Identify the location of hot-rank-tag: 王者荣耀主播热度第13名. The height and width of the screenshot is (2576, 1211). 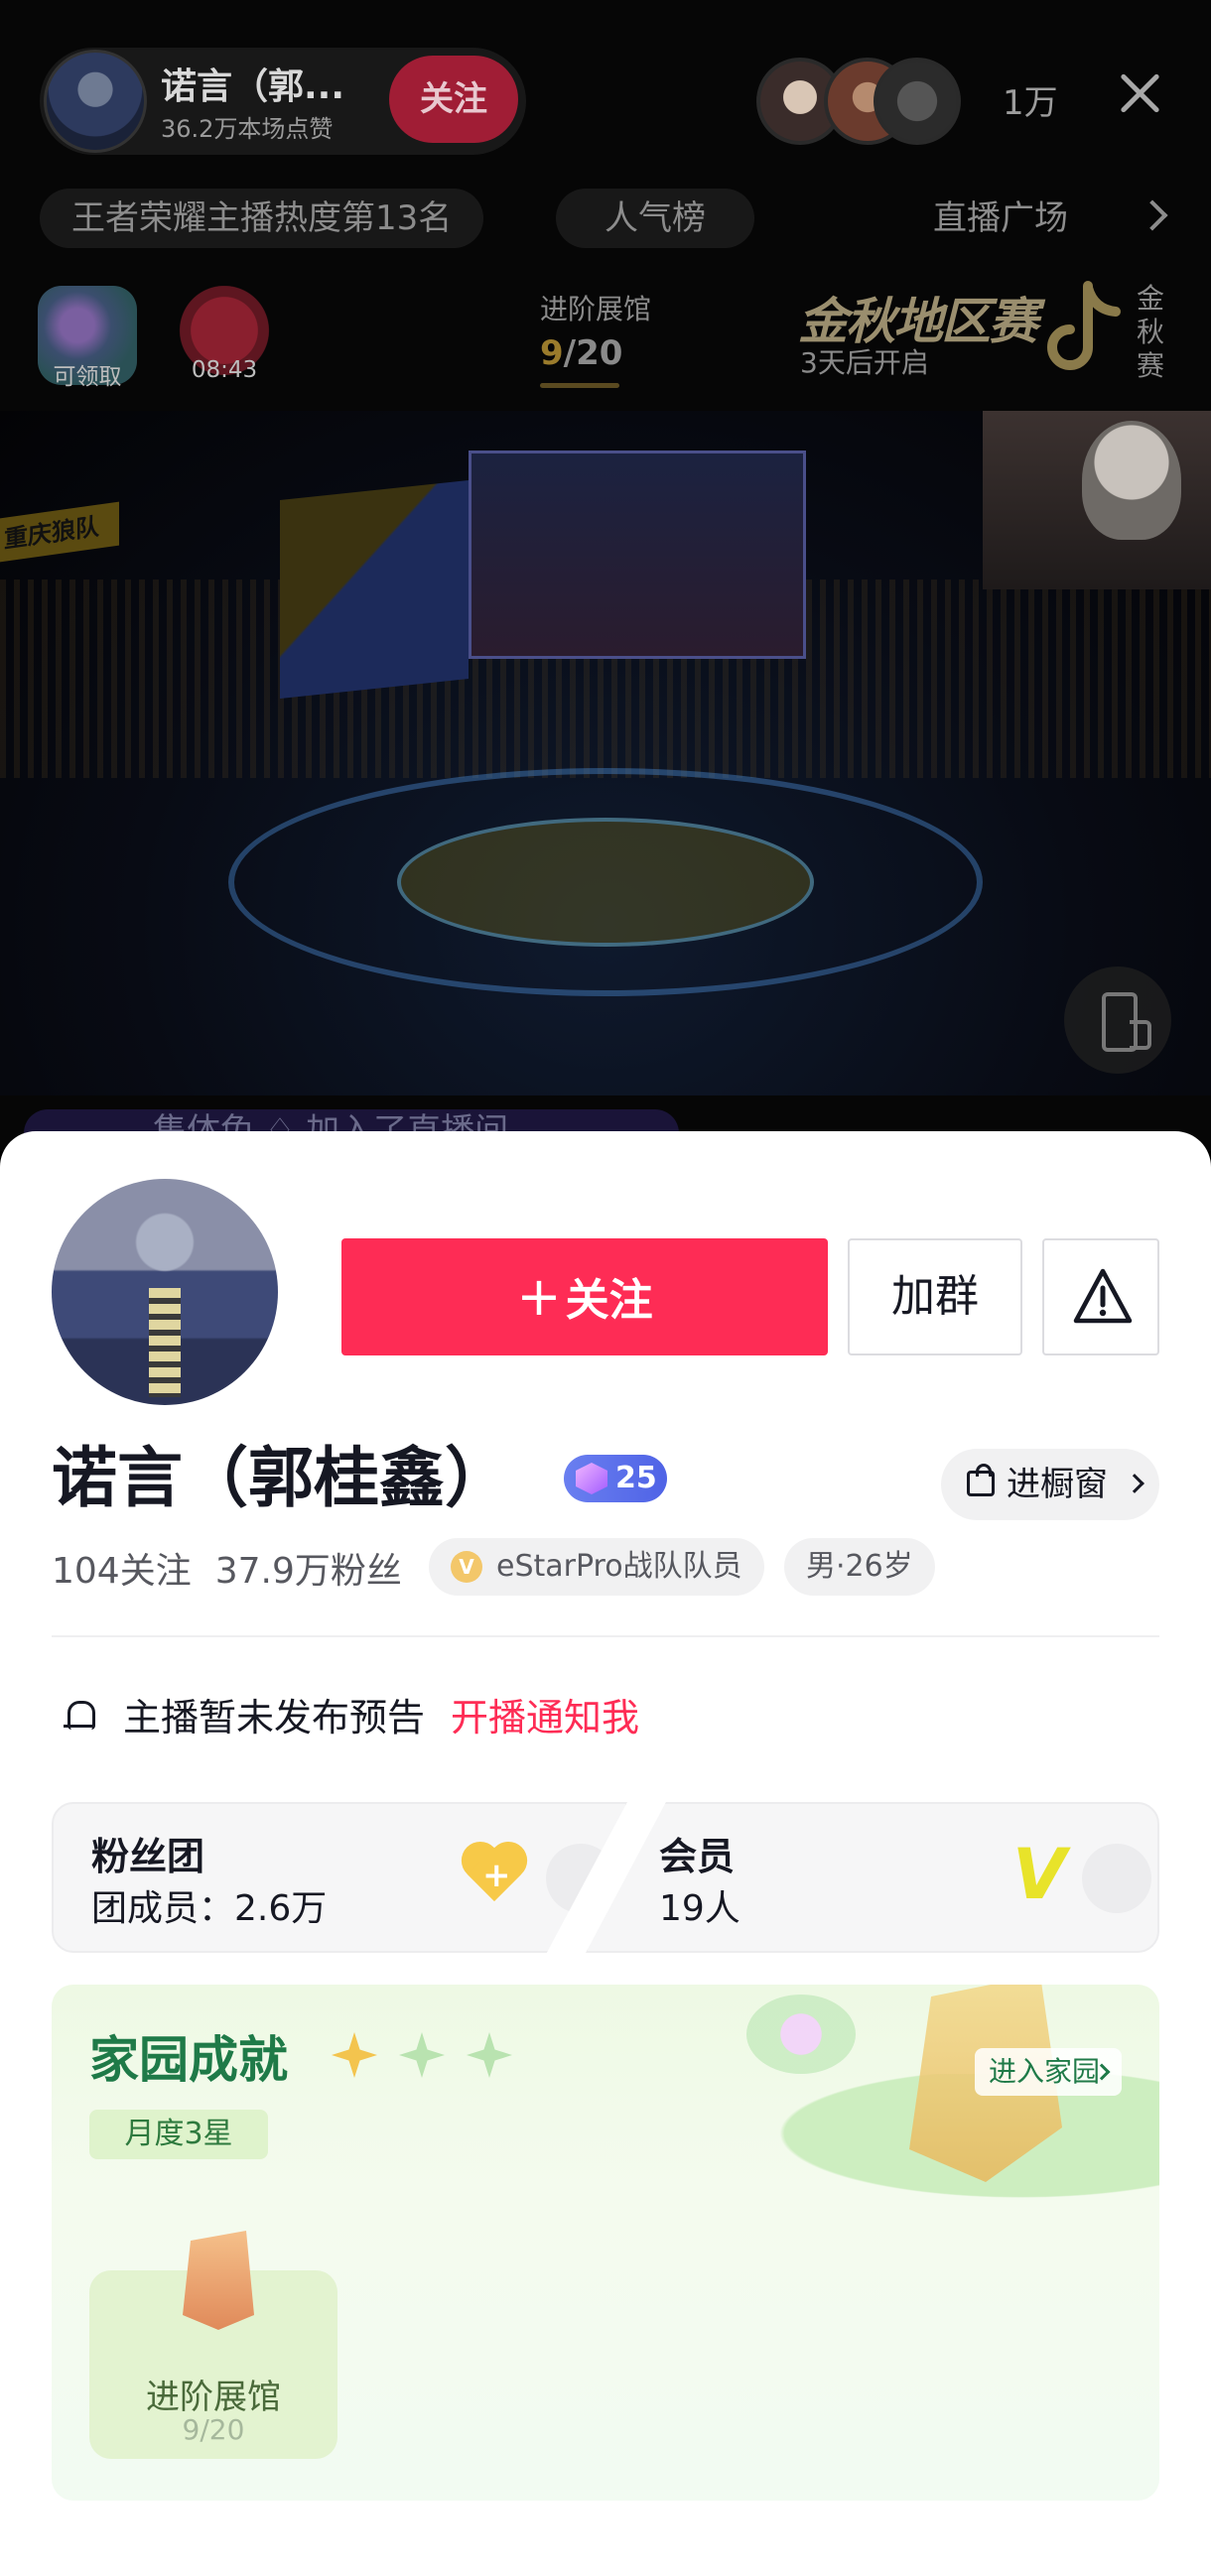
(262, 219).